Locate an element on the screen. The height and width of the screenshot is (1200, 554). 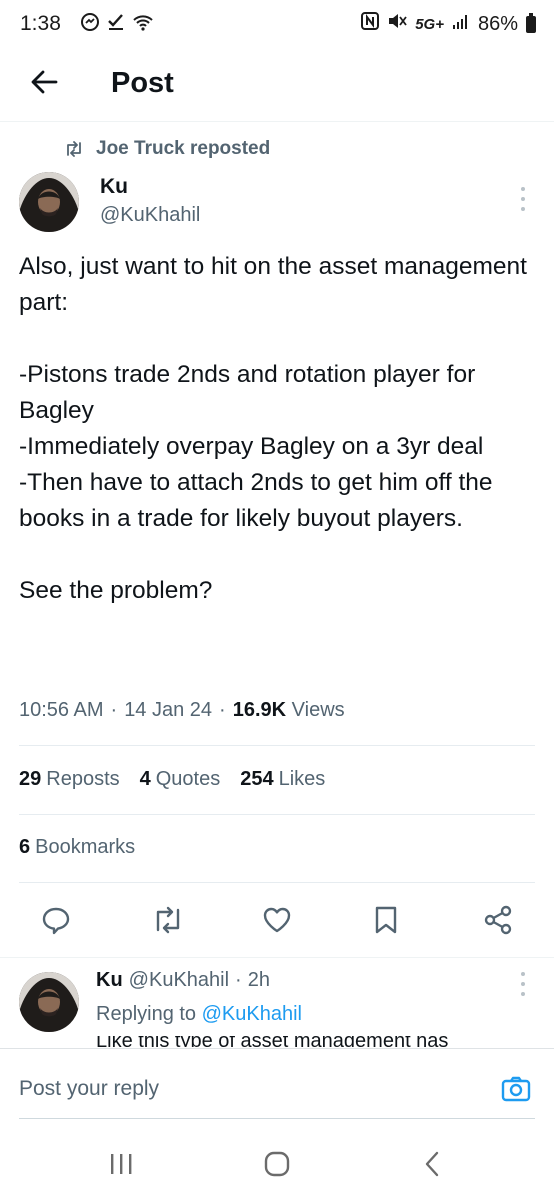
tweet-meta: 10:56 AM · 14 Jan 24 · 16.9K Views is located at coordinates (182, 710).